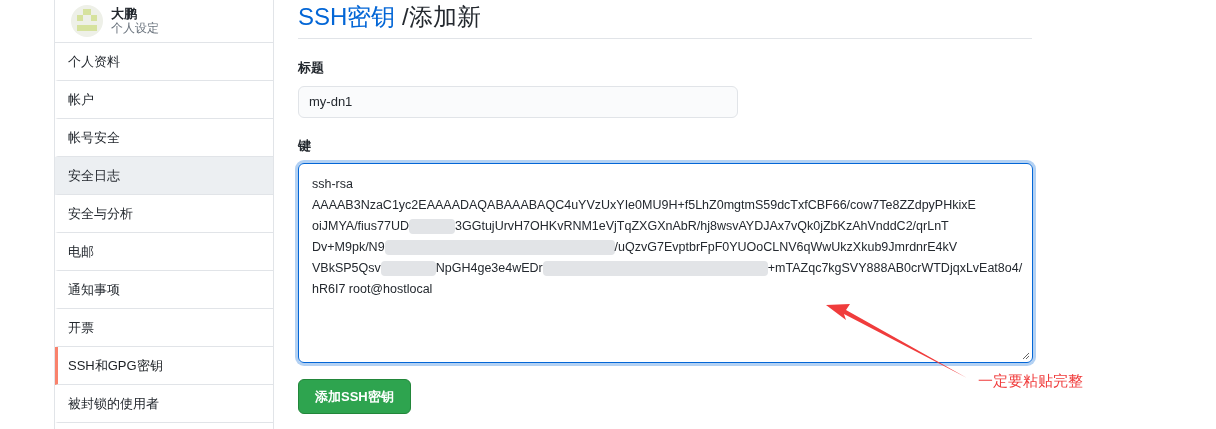 The image size is (1216, 429). I want to click on key-text: +mTAZqc7kgSVY888AB0crWTDjqxLvEat8o4/, so click(895, 268).